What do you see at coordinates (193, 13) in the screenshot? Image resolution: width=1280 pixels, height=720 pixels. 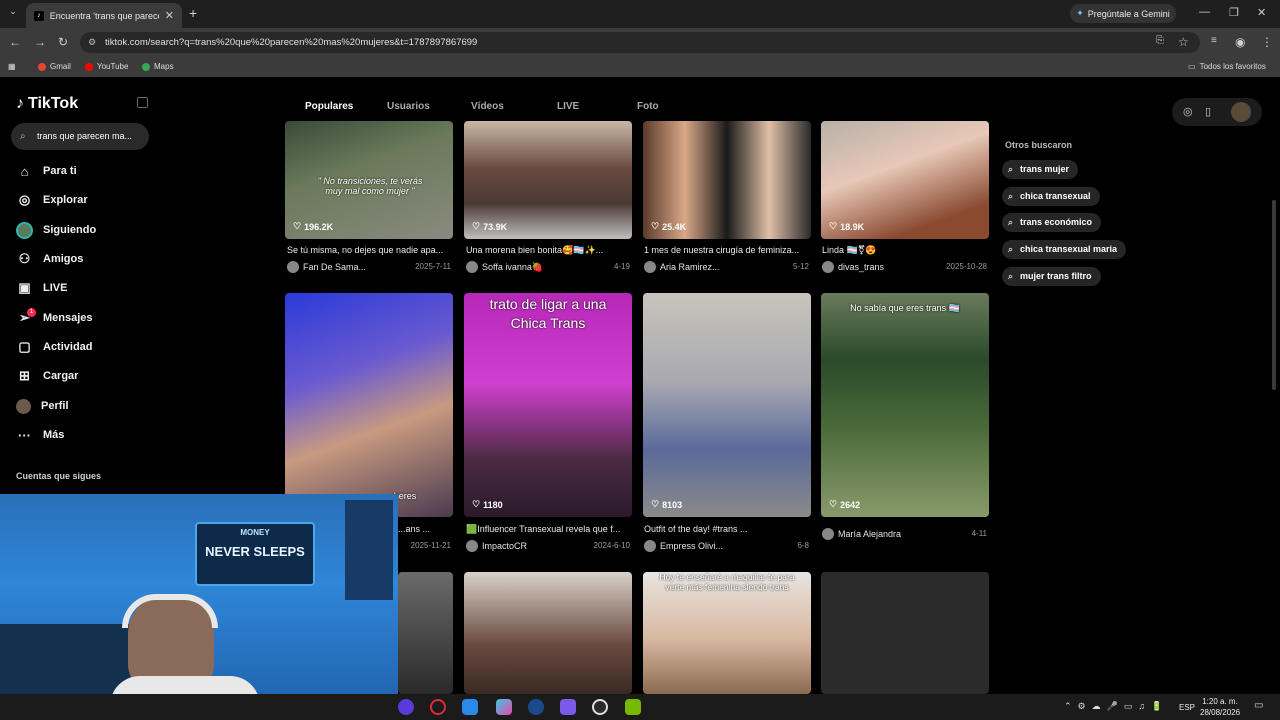 I see `new-tab-plus-icon: +` at bounding box center [193, 13].